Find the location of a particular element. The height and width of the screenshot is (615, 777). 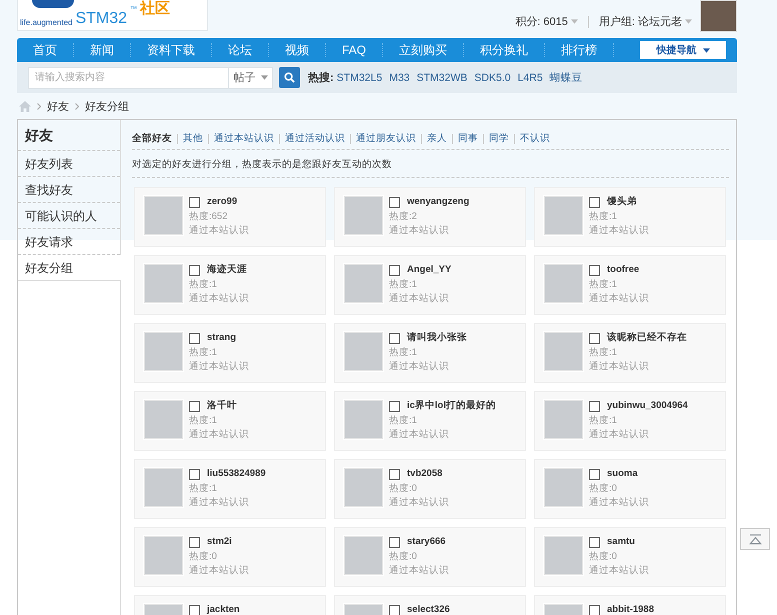

filter-tab: 通过活动认识 is located at coordinates (315, 138).